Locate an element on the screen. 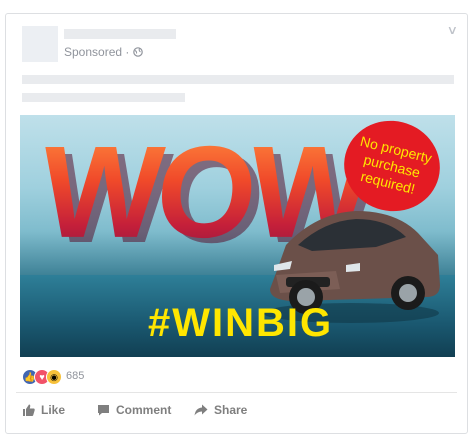 Image resolution: width=475 pixels, height=444 pixels. promo-badge-text: No property purchase required! is located at coordinates (396, 164).